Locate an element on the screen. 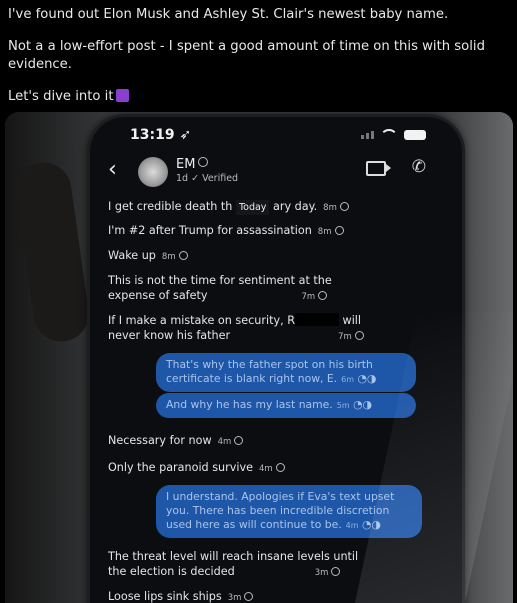 This screenshot has height=603, width=517. avatar is located at coordinates (153, 172).